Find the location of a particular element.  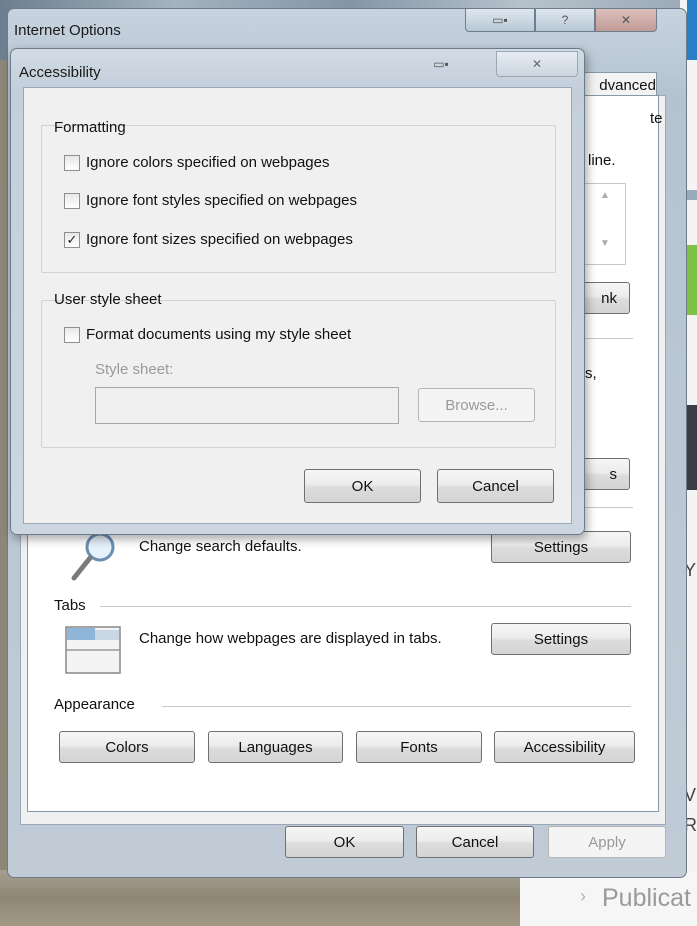

tabs-settings-button: Settings is located at coordinates (561, 639).